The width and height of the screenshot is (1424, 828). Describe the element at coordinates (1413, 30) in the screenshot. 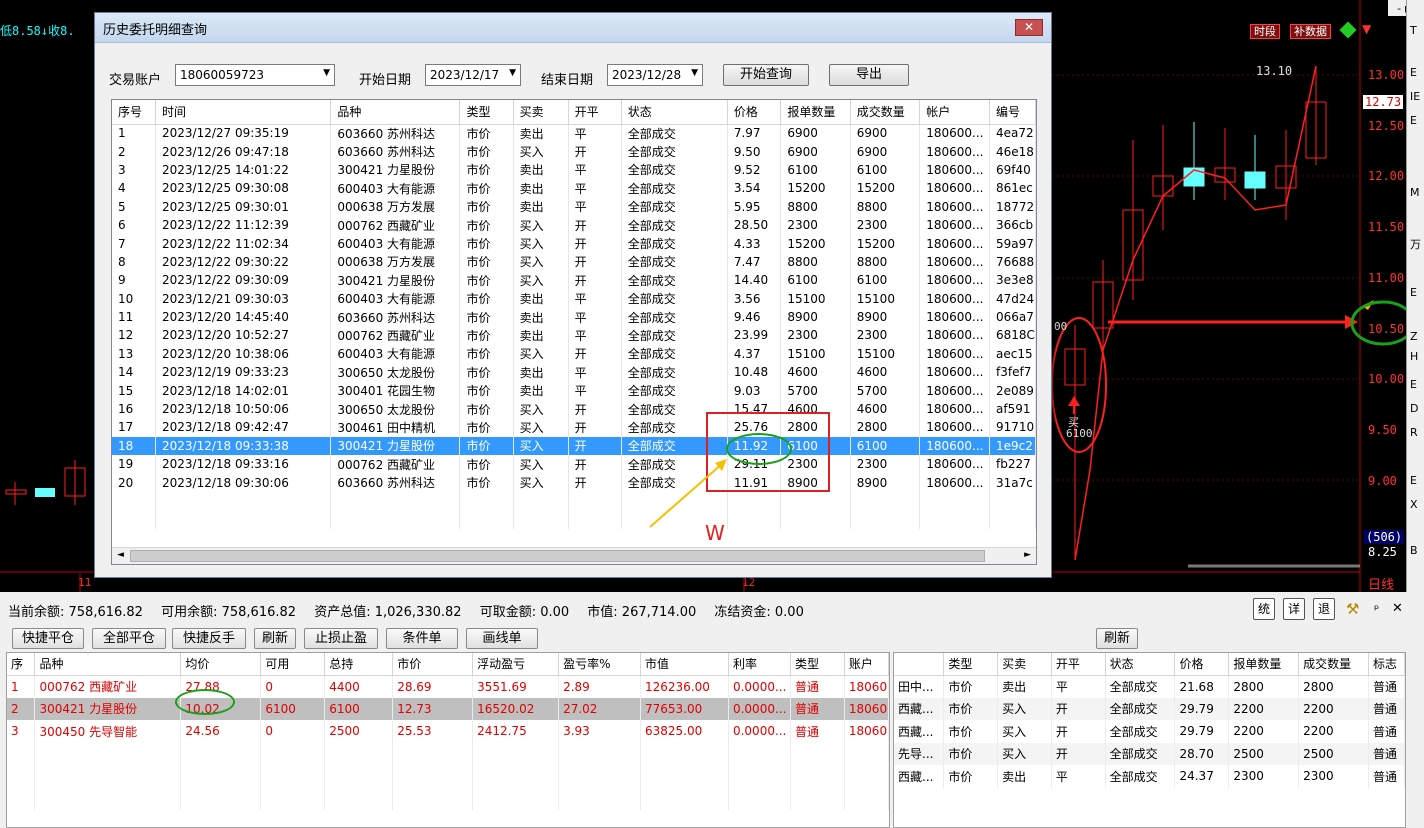

I see `strip-char: T` at that location.